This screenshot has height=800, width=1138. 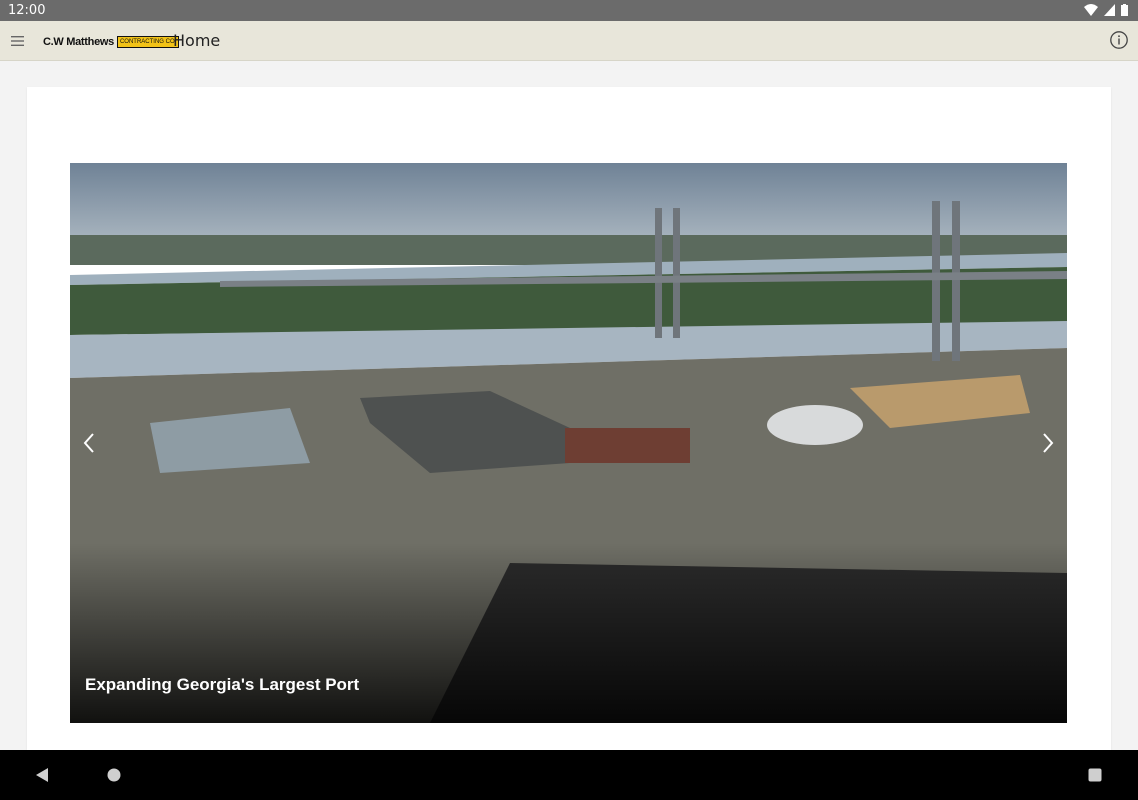 I want to click on chevron-right-icon, so click(x=1048, y=443).